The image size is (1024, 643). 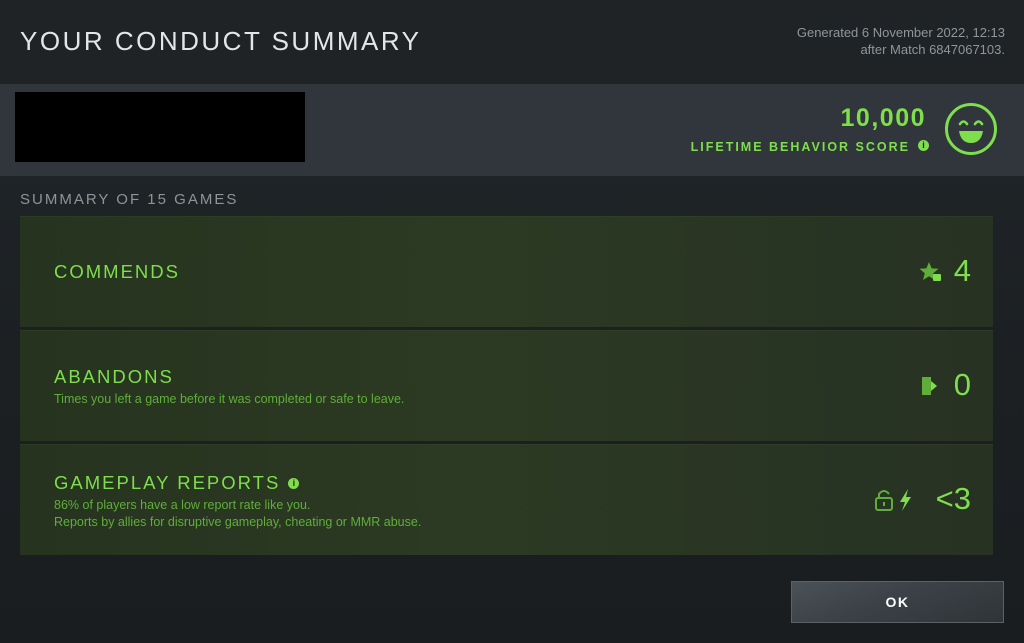 I want to click on abandons-heading: ABANDONS, so click(x=114, y=376).